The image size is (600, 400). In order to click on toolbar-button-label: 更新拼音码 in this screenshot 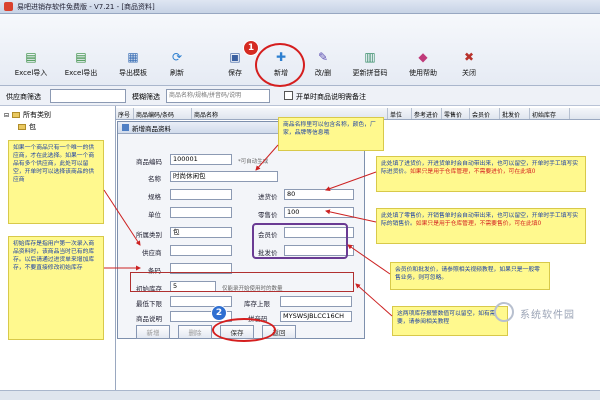, I will do `click(370, 73)`.